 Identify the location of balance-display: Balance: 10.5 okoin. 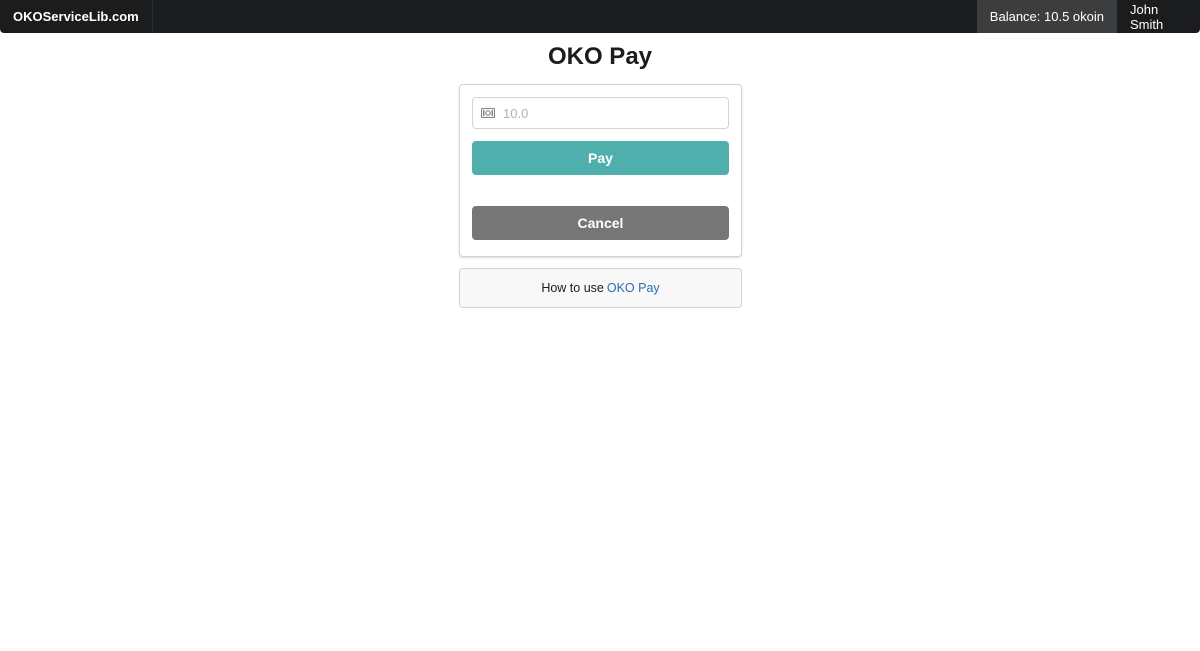
(1046, 16).